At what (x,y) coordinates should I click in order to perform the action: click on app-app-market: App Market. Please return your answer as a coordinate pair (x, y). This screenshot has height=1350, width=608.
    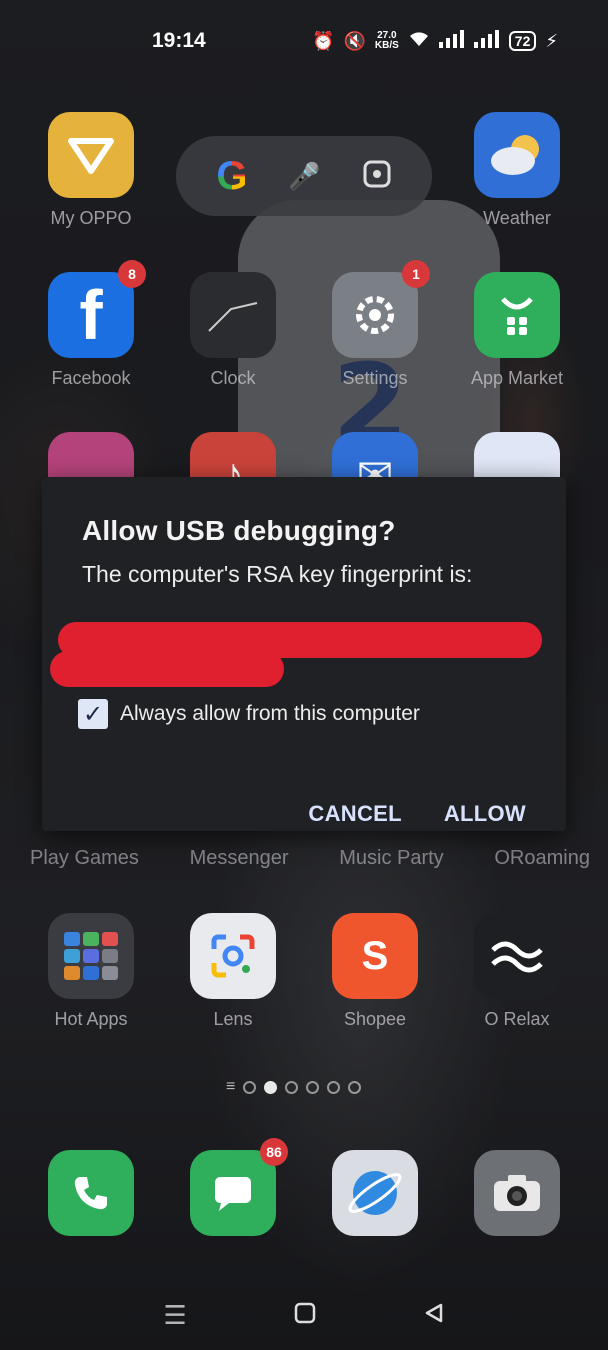
    Looking at the image, I should click on (517, 330).